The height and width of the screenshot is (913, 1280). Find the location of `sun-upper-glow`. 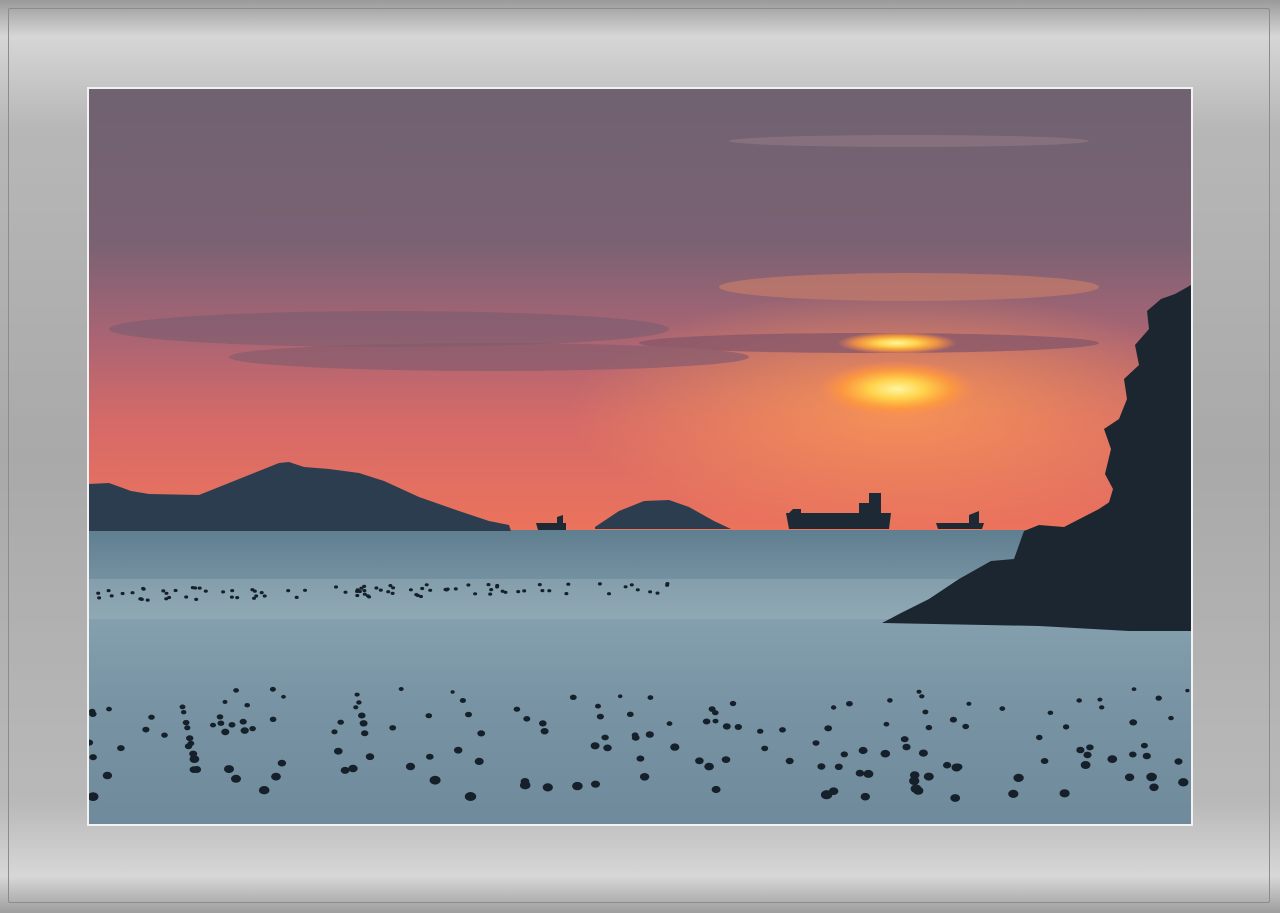

sun-upper-glow is located at coordinates (897, 343).